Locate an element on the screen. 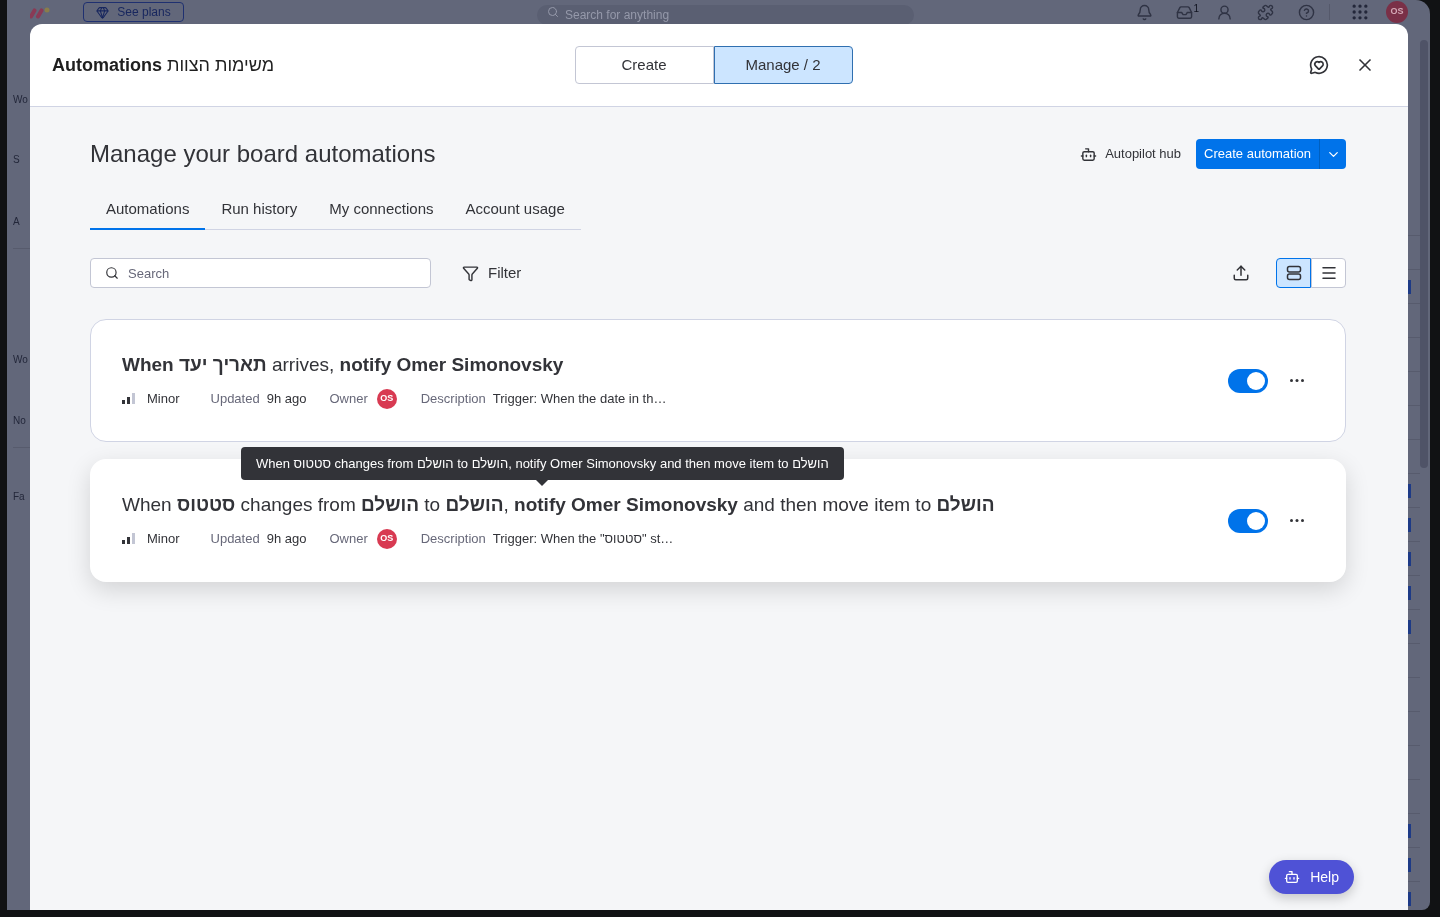 This screenshot has width=1440, height=917. tab: Run history is located at coordinates (259, 210).